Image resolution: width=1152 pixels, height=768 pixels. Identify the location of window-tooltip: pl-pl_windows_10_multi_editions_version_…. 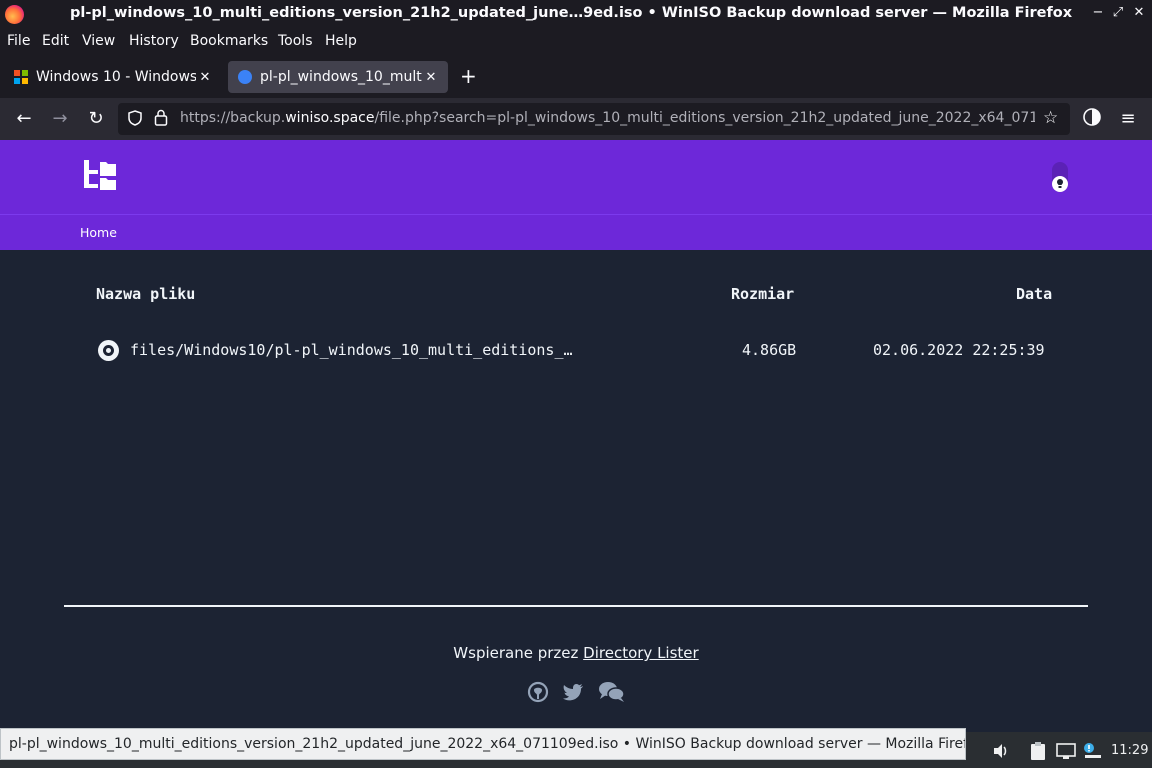
(483, 744).